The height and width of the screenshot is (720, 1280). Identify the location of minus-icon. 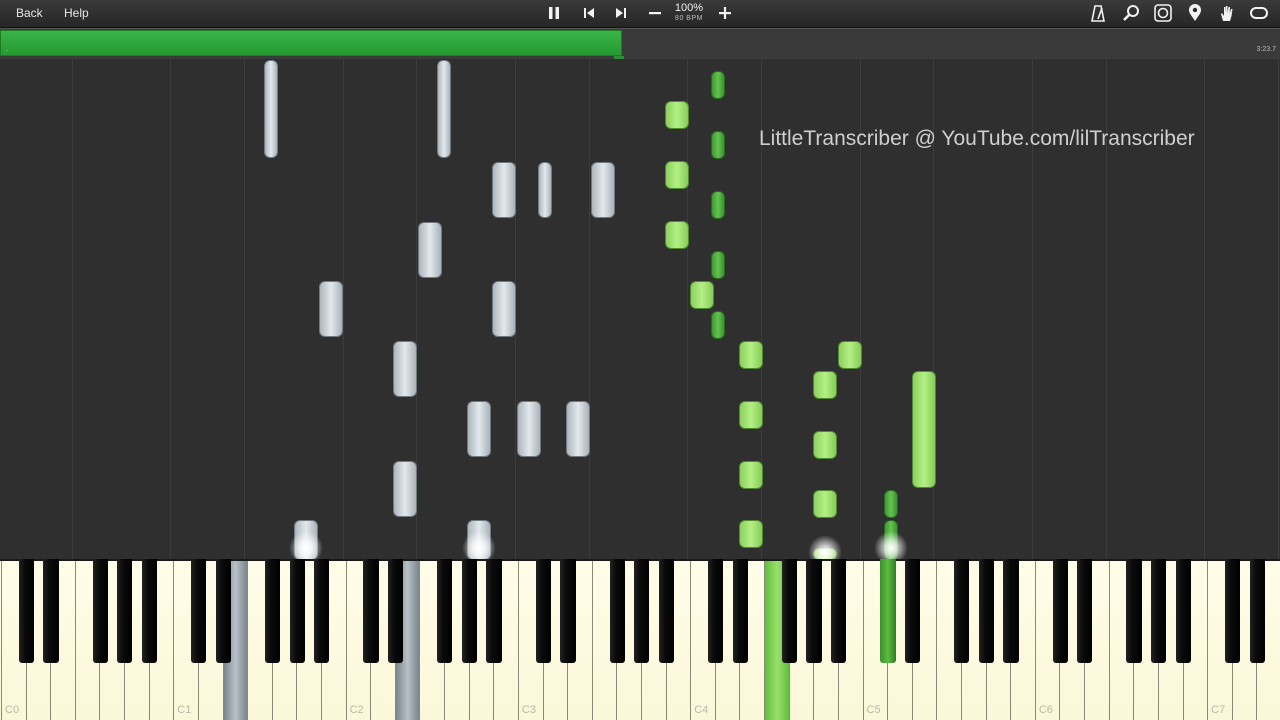
(655, 13).